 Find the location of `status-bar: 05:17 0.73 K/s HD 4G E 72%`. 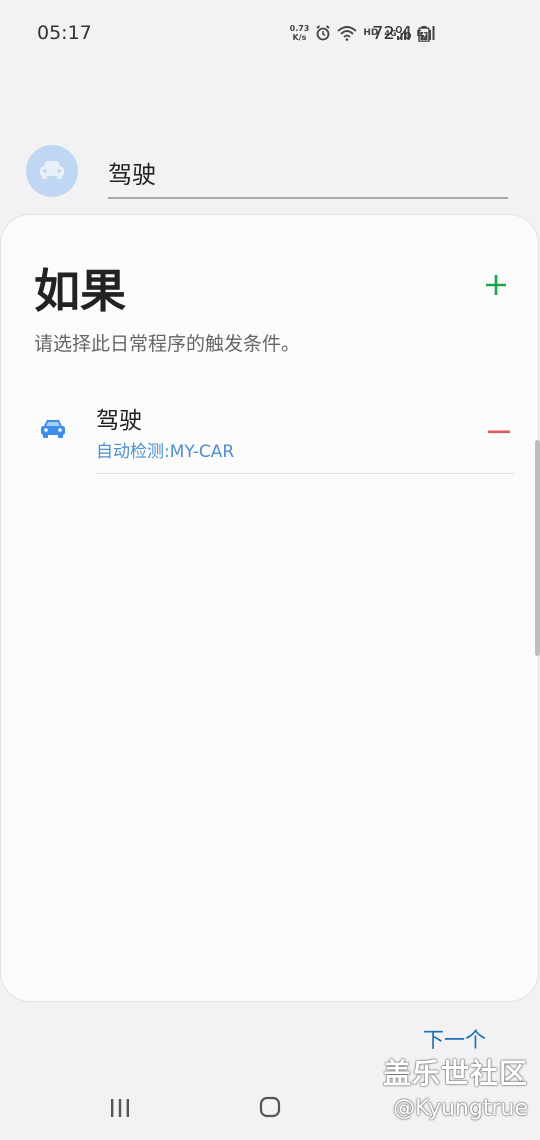

status-bar: 05:17 0.73 K/s HD 4G E 72% is located at coordinates (270, 33).